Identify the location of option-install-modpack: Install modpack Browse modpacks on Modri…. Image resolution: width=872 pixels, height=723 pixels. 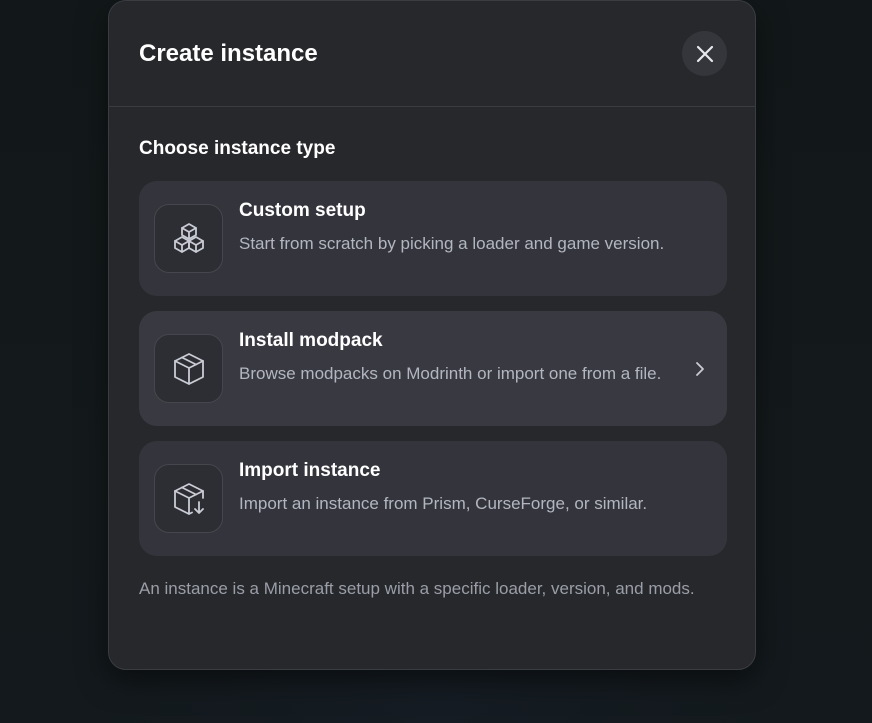
(433, 368).